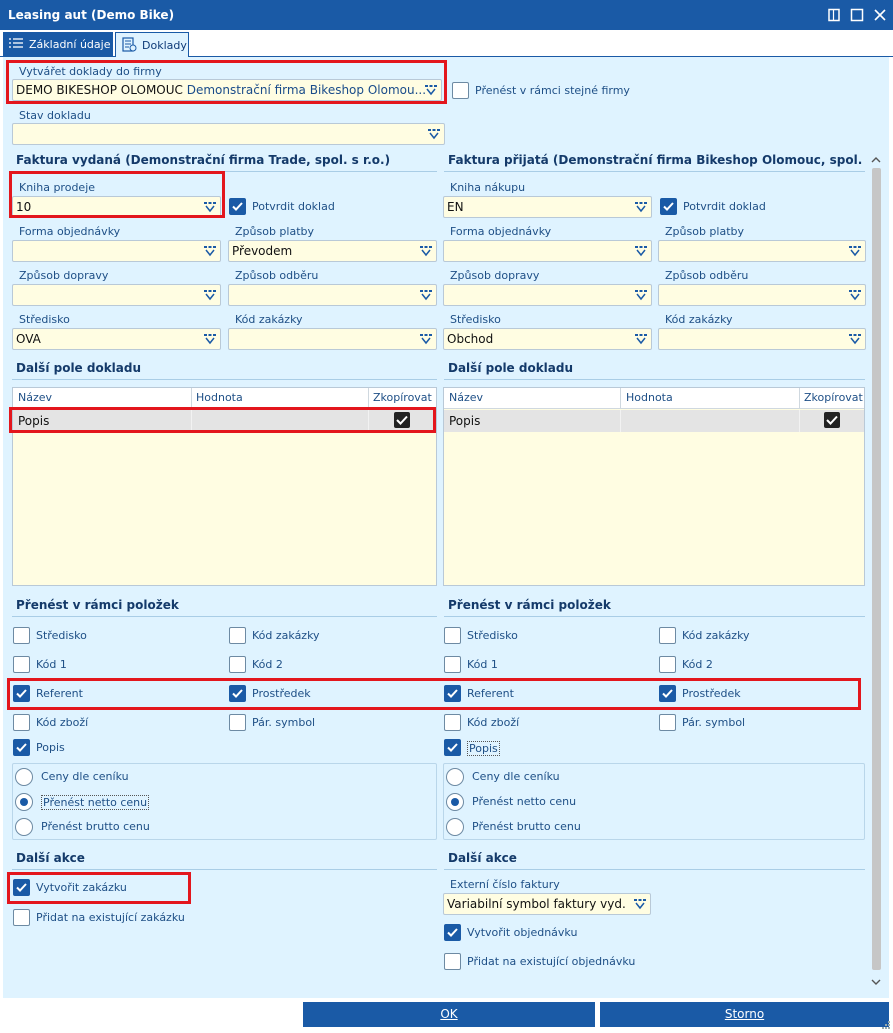  What do you see at coordinates (332, 295) in the screenshot?
I see `left-pickup-select` at bounding box center [332, 295].